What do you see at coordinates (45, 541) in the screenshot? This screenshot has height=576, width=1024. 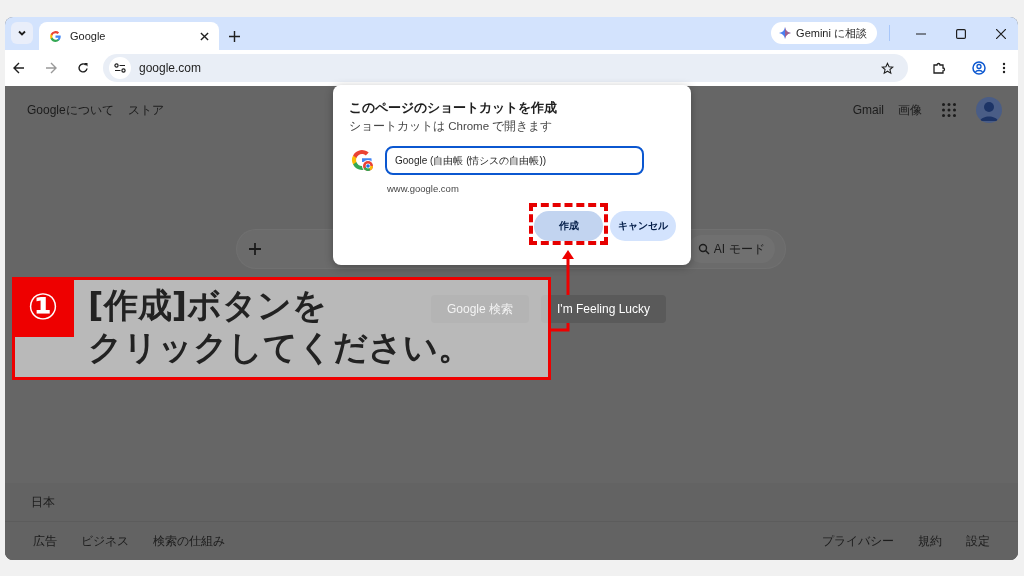 I see `footer-link: 広告` at bounding box center [45, 541].